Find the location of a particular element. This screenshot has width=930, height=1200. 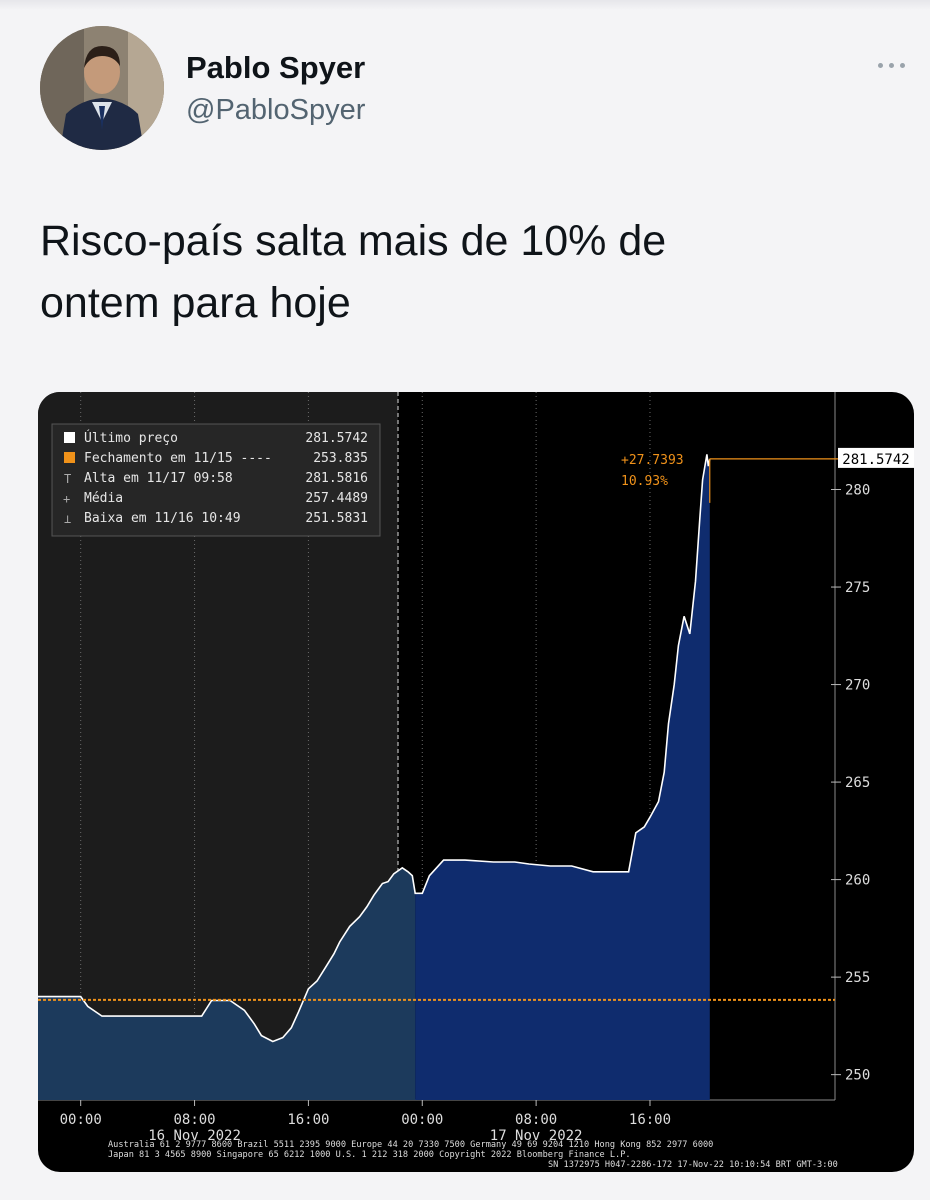

avatar-photo is located at coordinates (102, 88).